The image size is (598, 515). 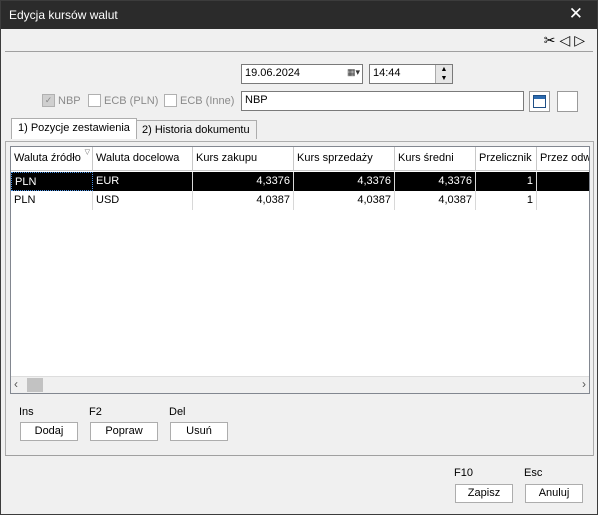 What do you see at coordinates (48, 100) in the screenshot?
I see `checkmark-icon: ✓` at bounding box center [48, 100].